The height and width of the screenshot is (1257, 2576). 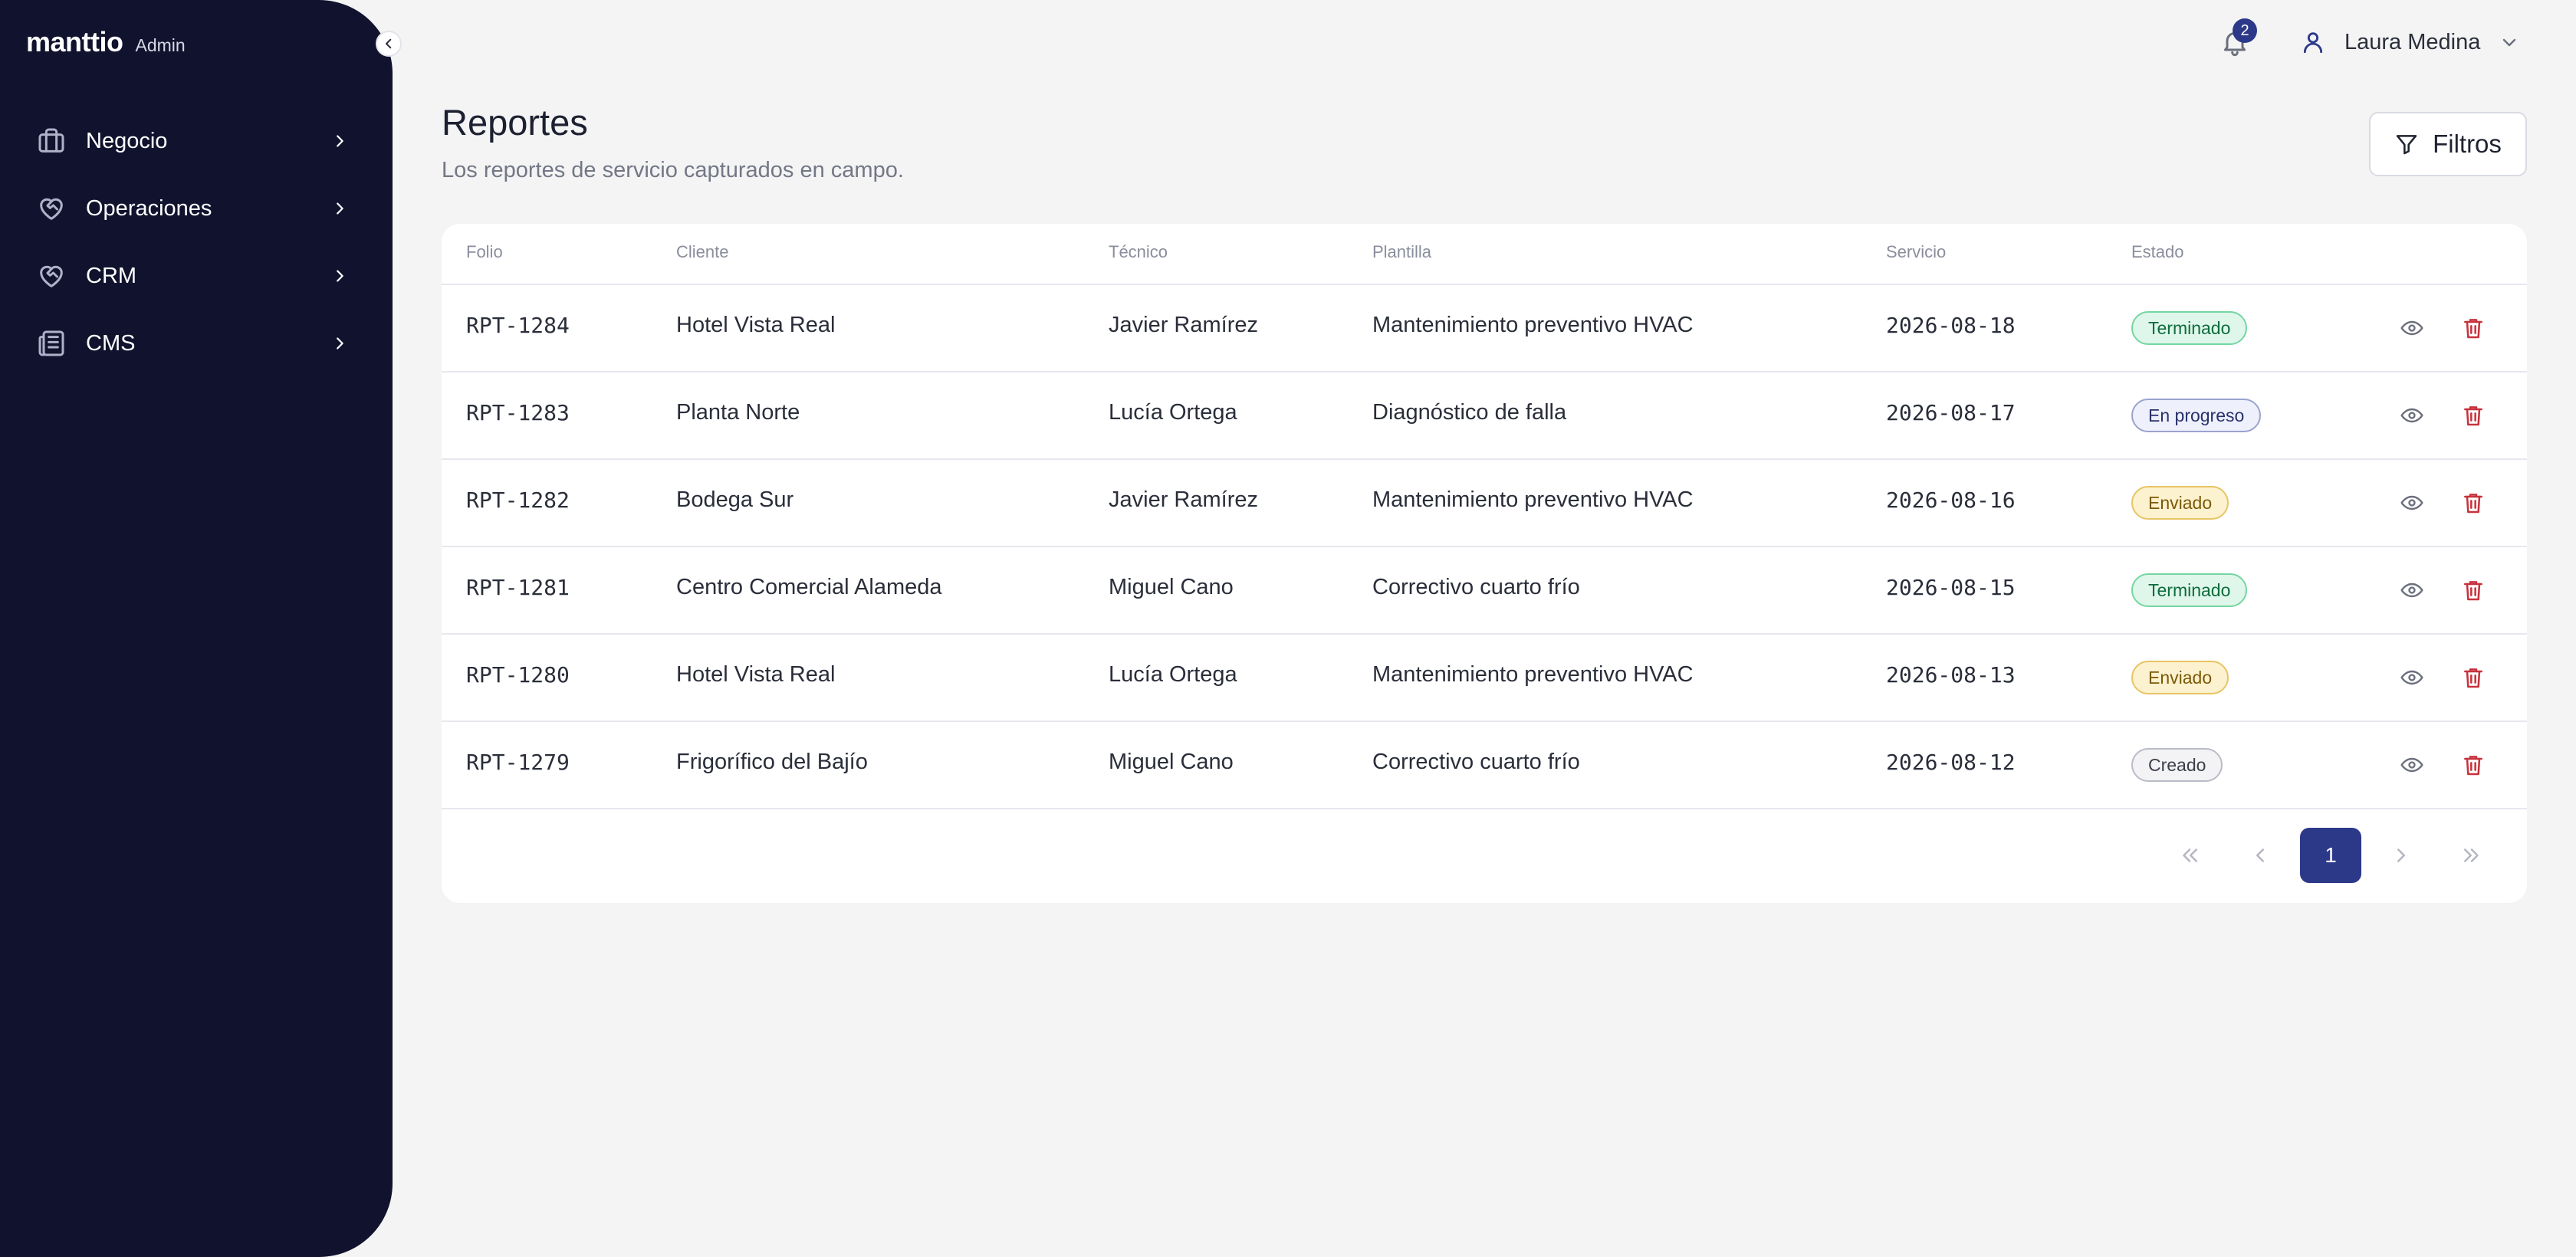 I want to click on newspaper-icon, so click(x=51, y=343).